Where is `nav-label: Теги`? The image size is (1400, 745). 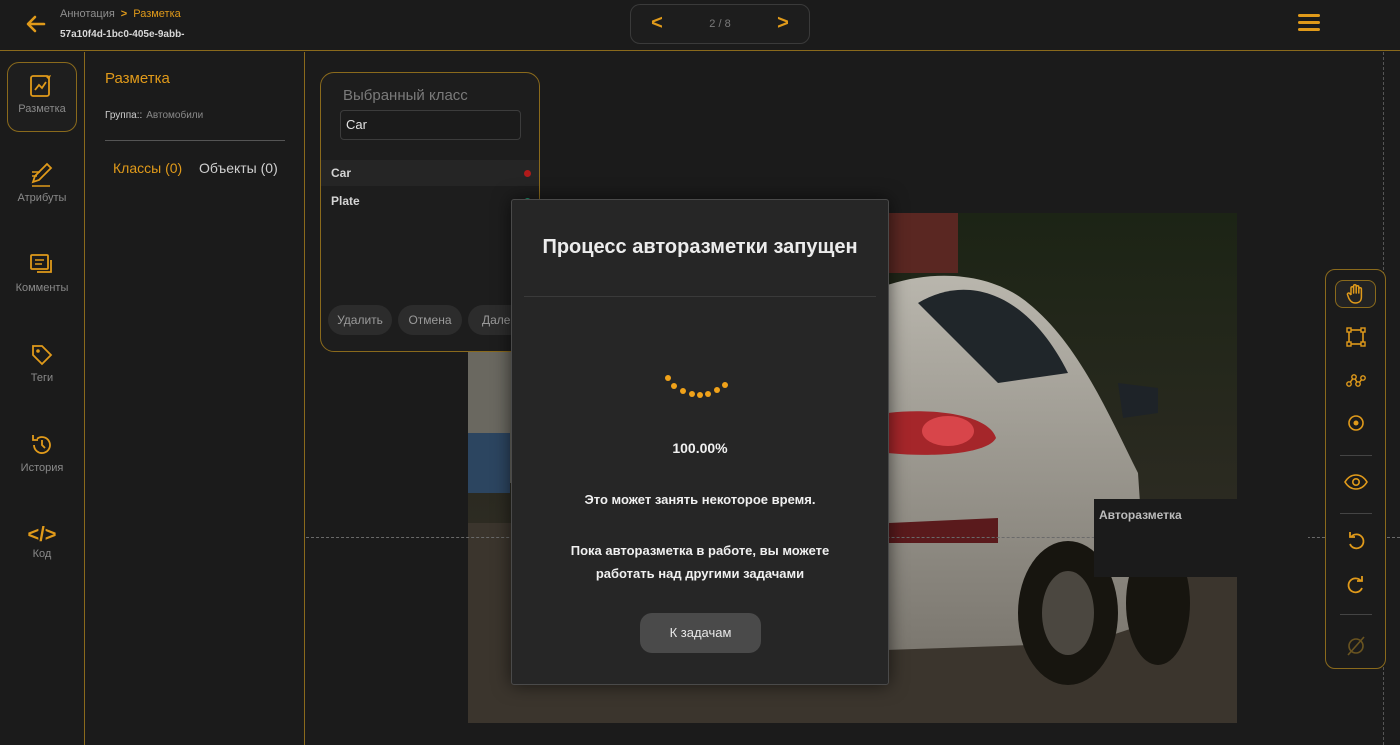 nav-label: Теги is located at coordinates (42, 378).